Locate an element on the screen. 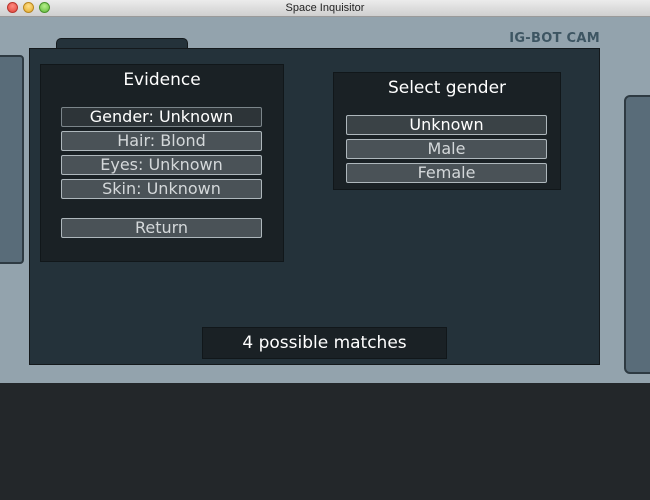  evidence-title: Evidence is located at coordinates (162, 80).